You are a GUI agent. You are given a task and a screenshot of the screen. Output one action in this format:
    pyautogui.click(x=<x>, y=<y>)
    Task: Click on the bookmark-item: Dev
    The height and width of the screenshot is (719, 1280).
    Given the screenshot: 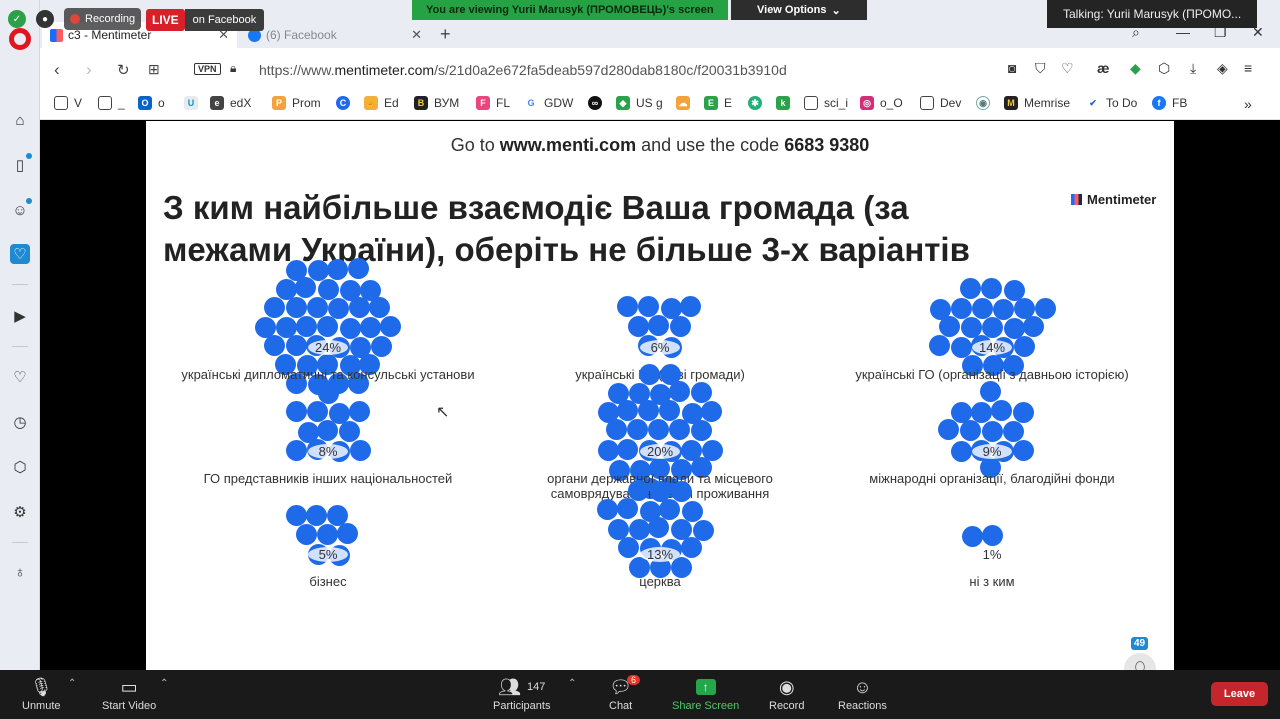 What is the action you would take?
    pyautogui.click(x=940, y=103)
    